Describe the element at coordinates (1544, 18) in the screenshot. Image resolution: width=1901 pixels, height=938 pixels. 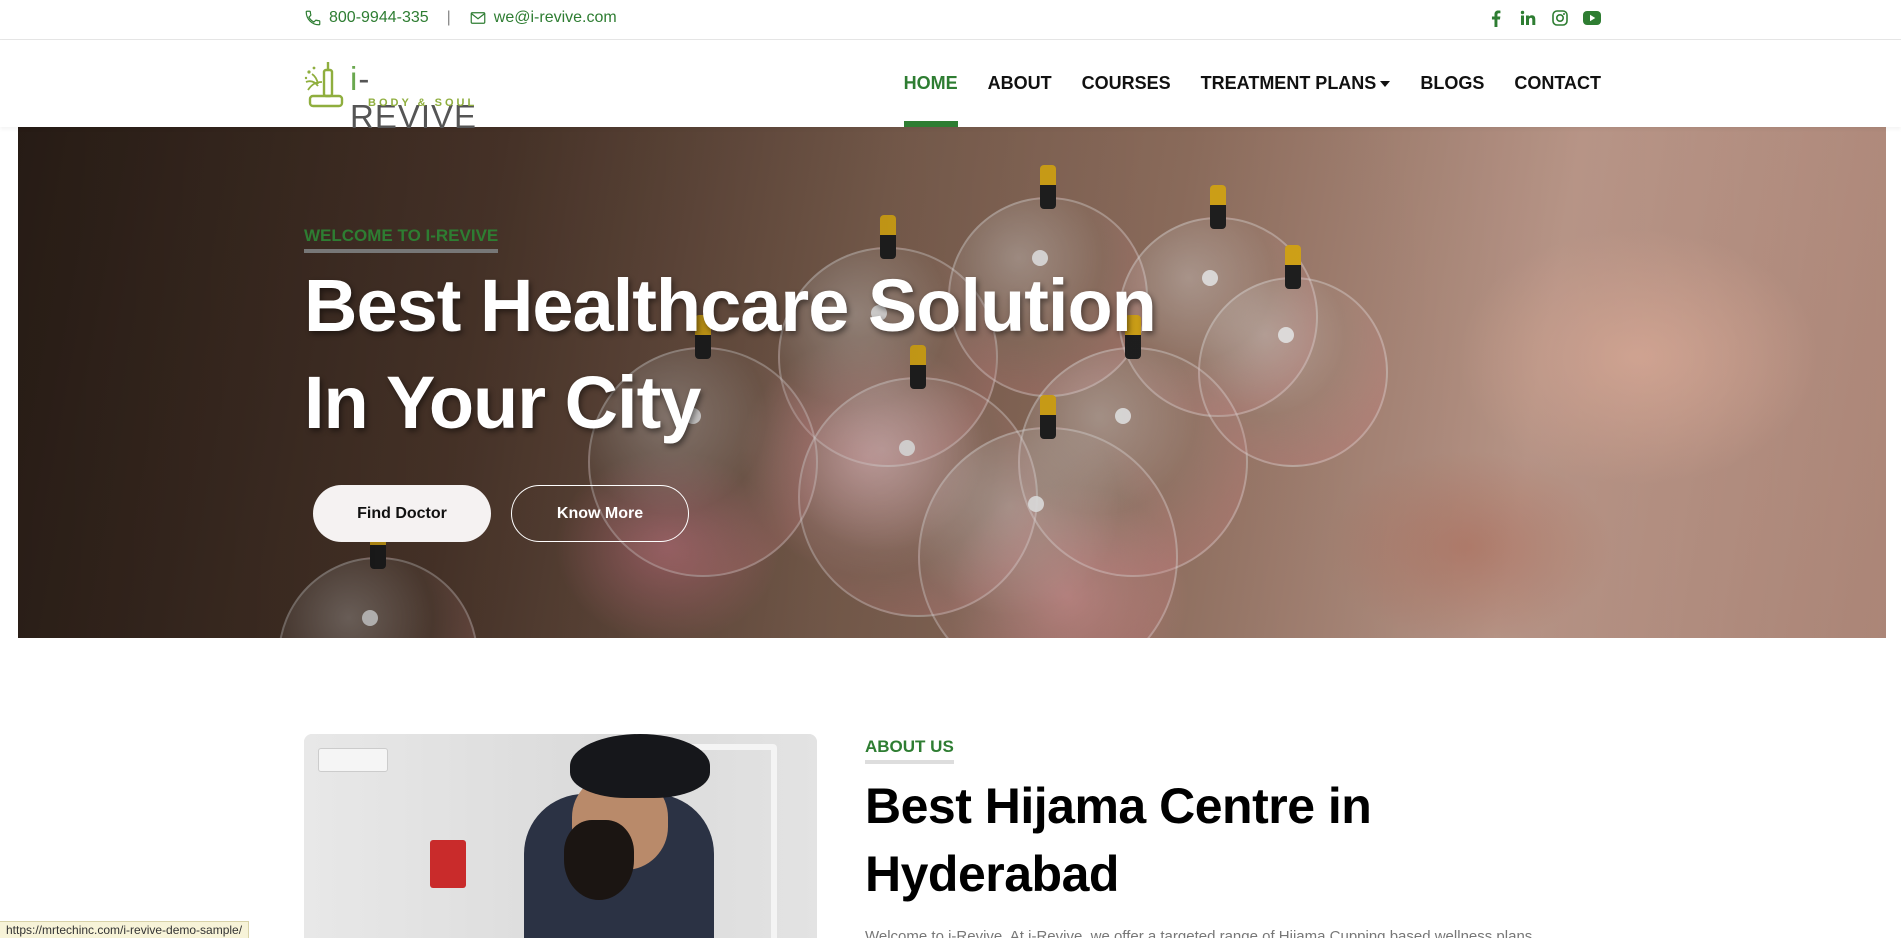
I see `social-links` at that location.